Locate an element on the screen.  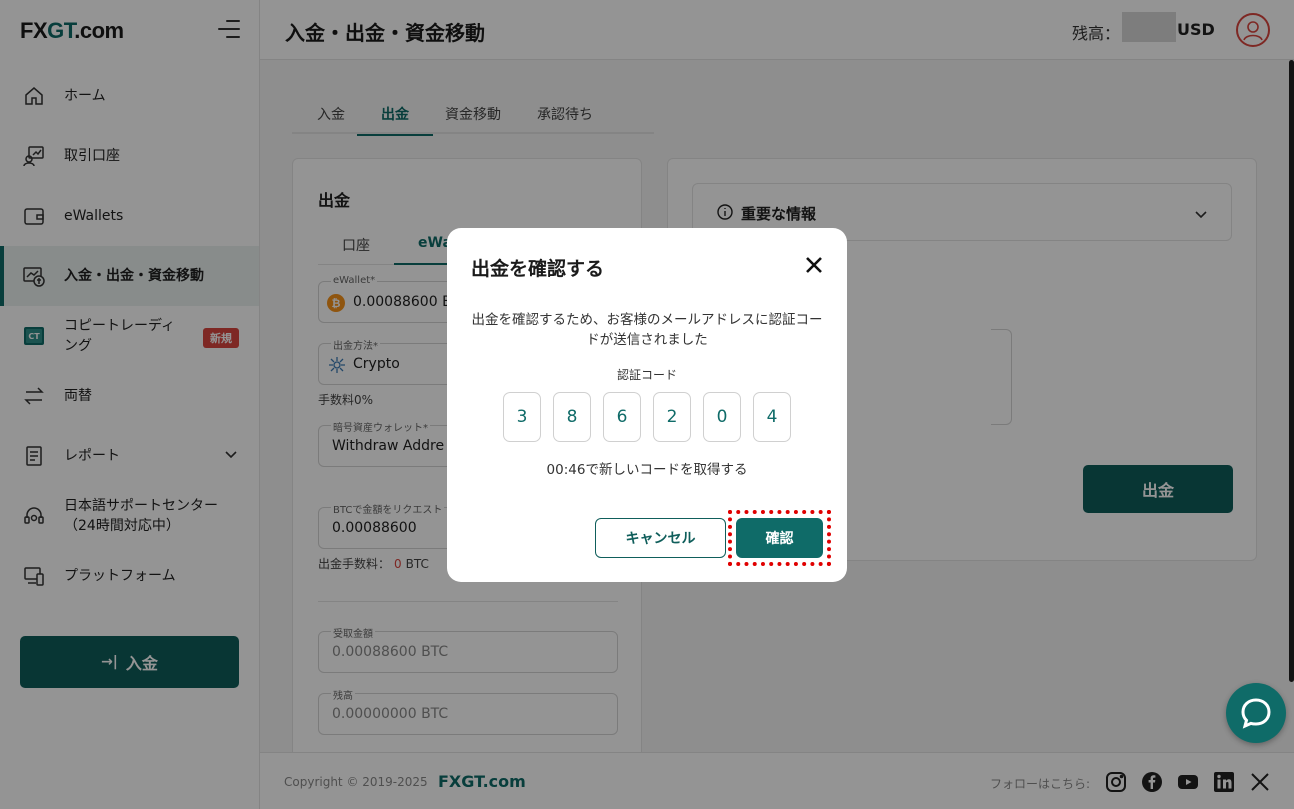
resend-code-timer: 00:46で新しいコードを取得する is located at coordinates (647, 470).